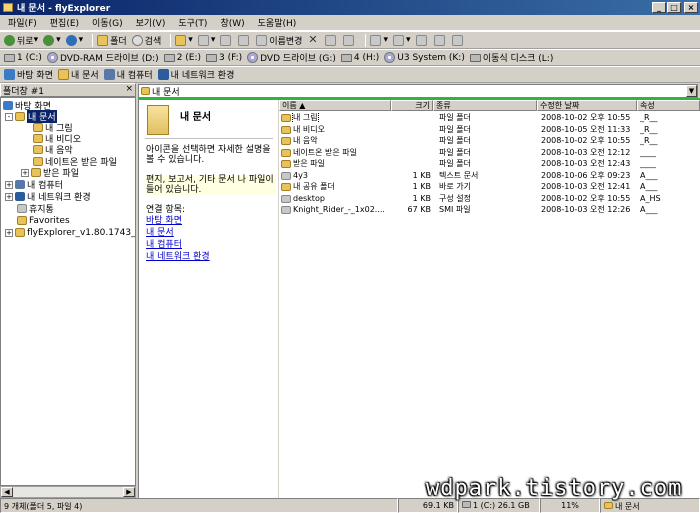  I want to click on file-modified: 2008-10-05 오전 11:33, so click(586, 129).